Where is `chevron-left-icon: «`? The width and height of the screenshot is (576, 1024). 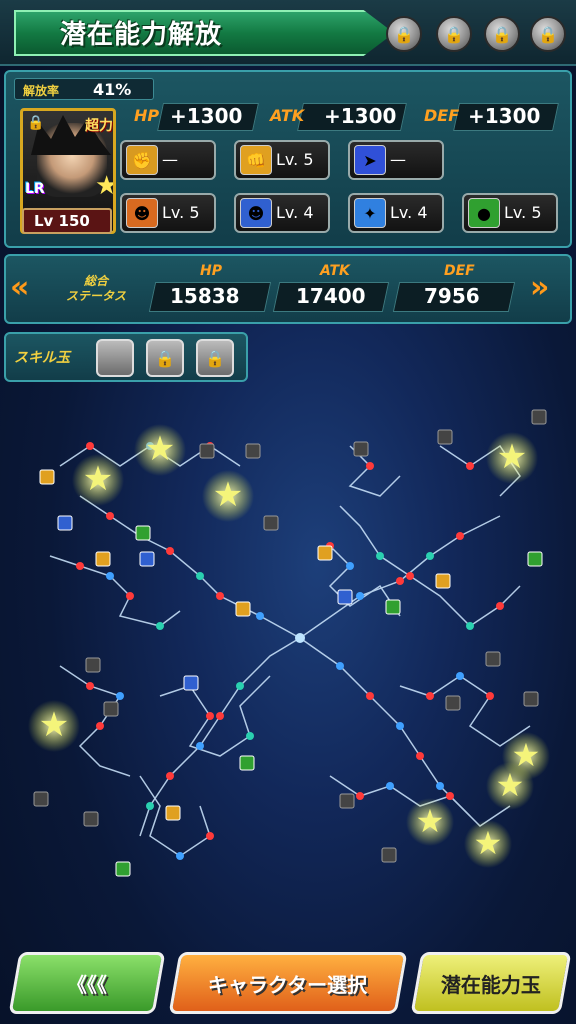
chevron-left-icon: « is located at coordinates (19, 287).